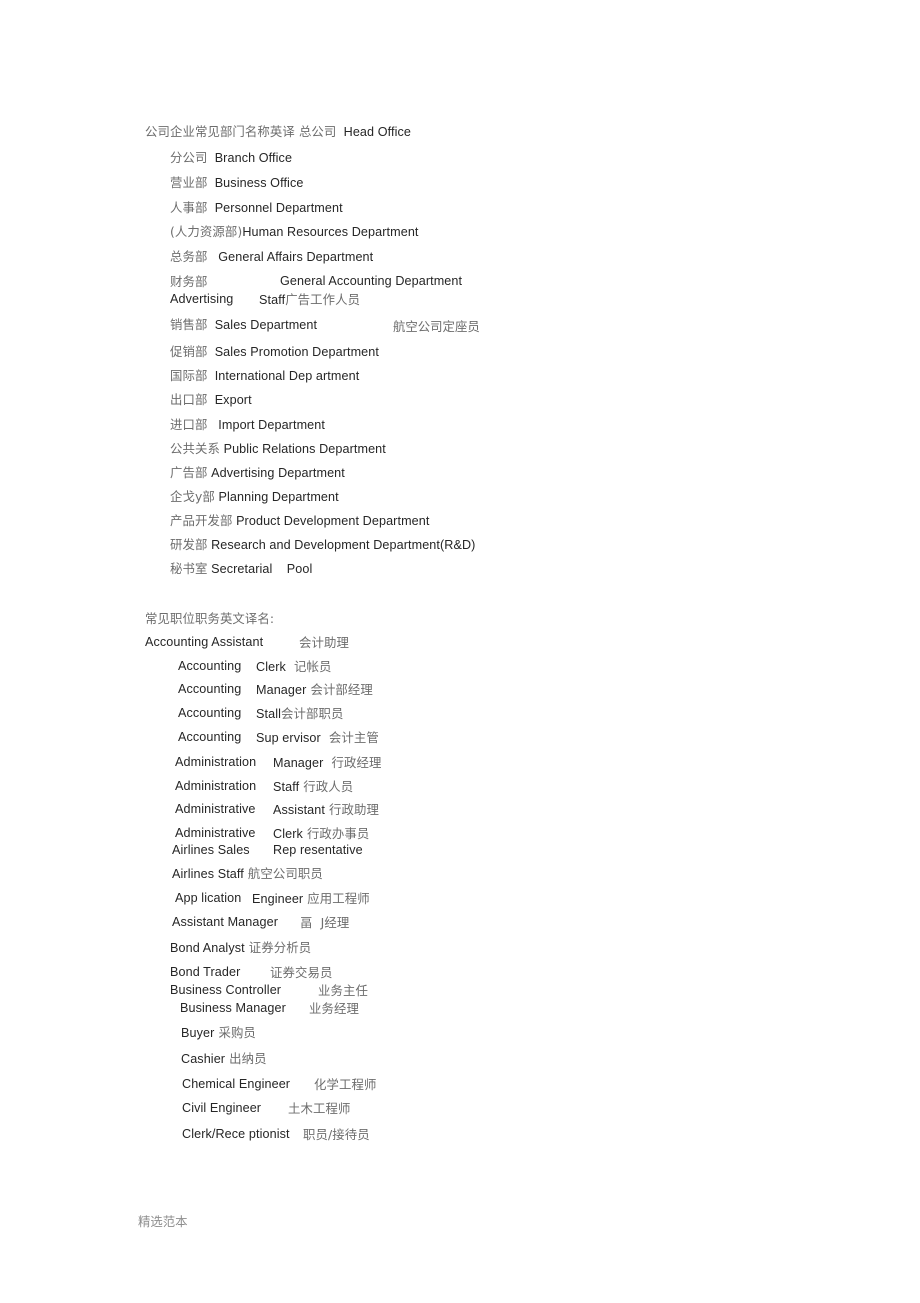  I want to click on department-row-en: General Accounting Department, so click(371, 281).